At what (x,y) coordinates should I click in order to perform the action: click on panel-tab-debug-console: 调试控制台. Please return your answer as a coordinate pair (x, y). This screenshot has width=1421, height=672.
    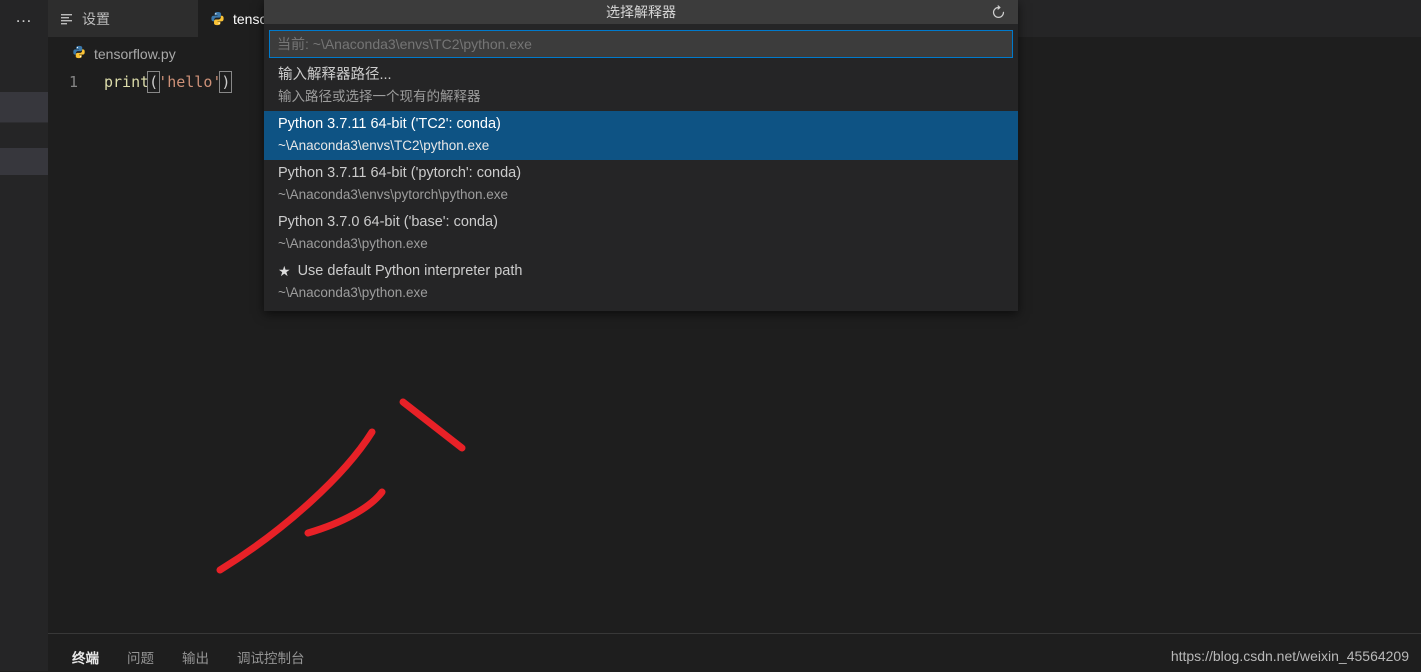
    Looking at the image, I should click on (271, 657).